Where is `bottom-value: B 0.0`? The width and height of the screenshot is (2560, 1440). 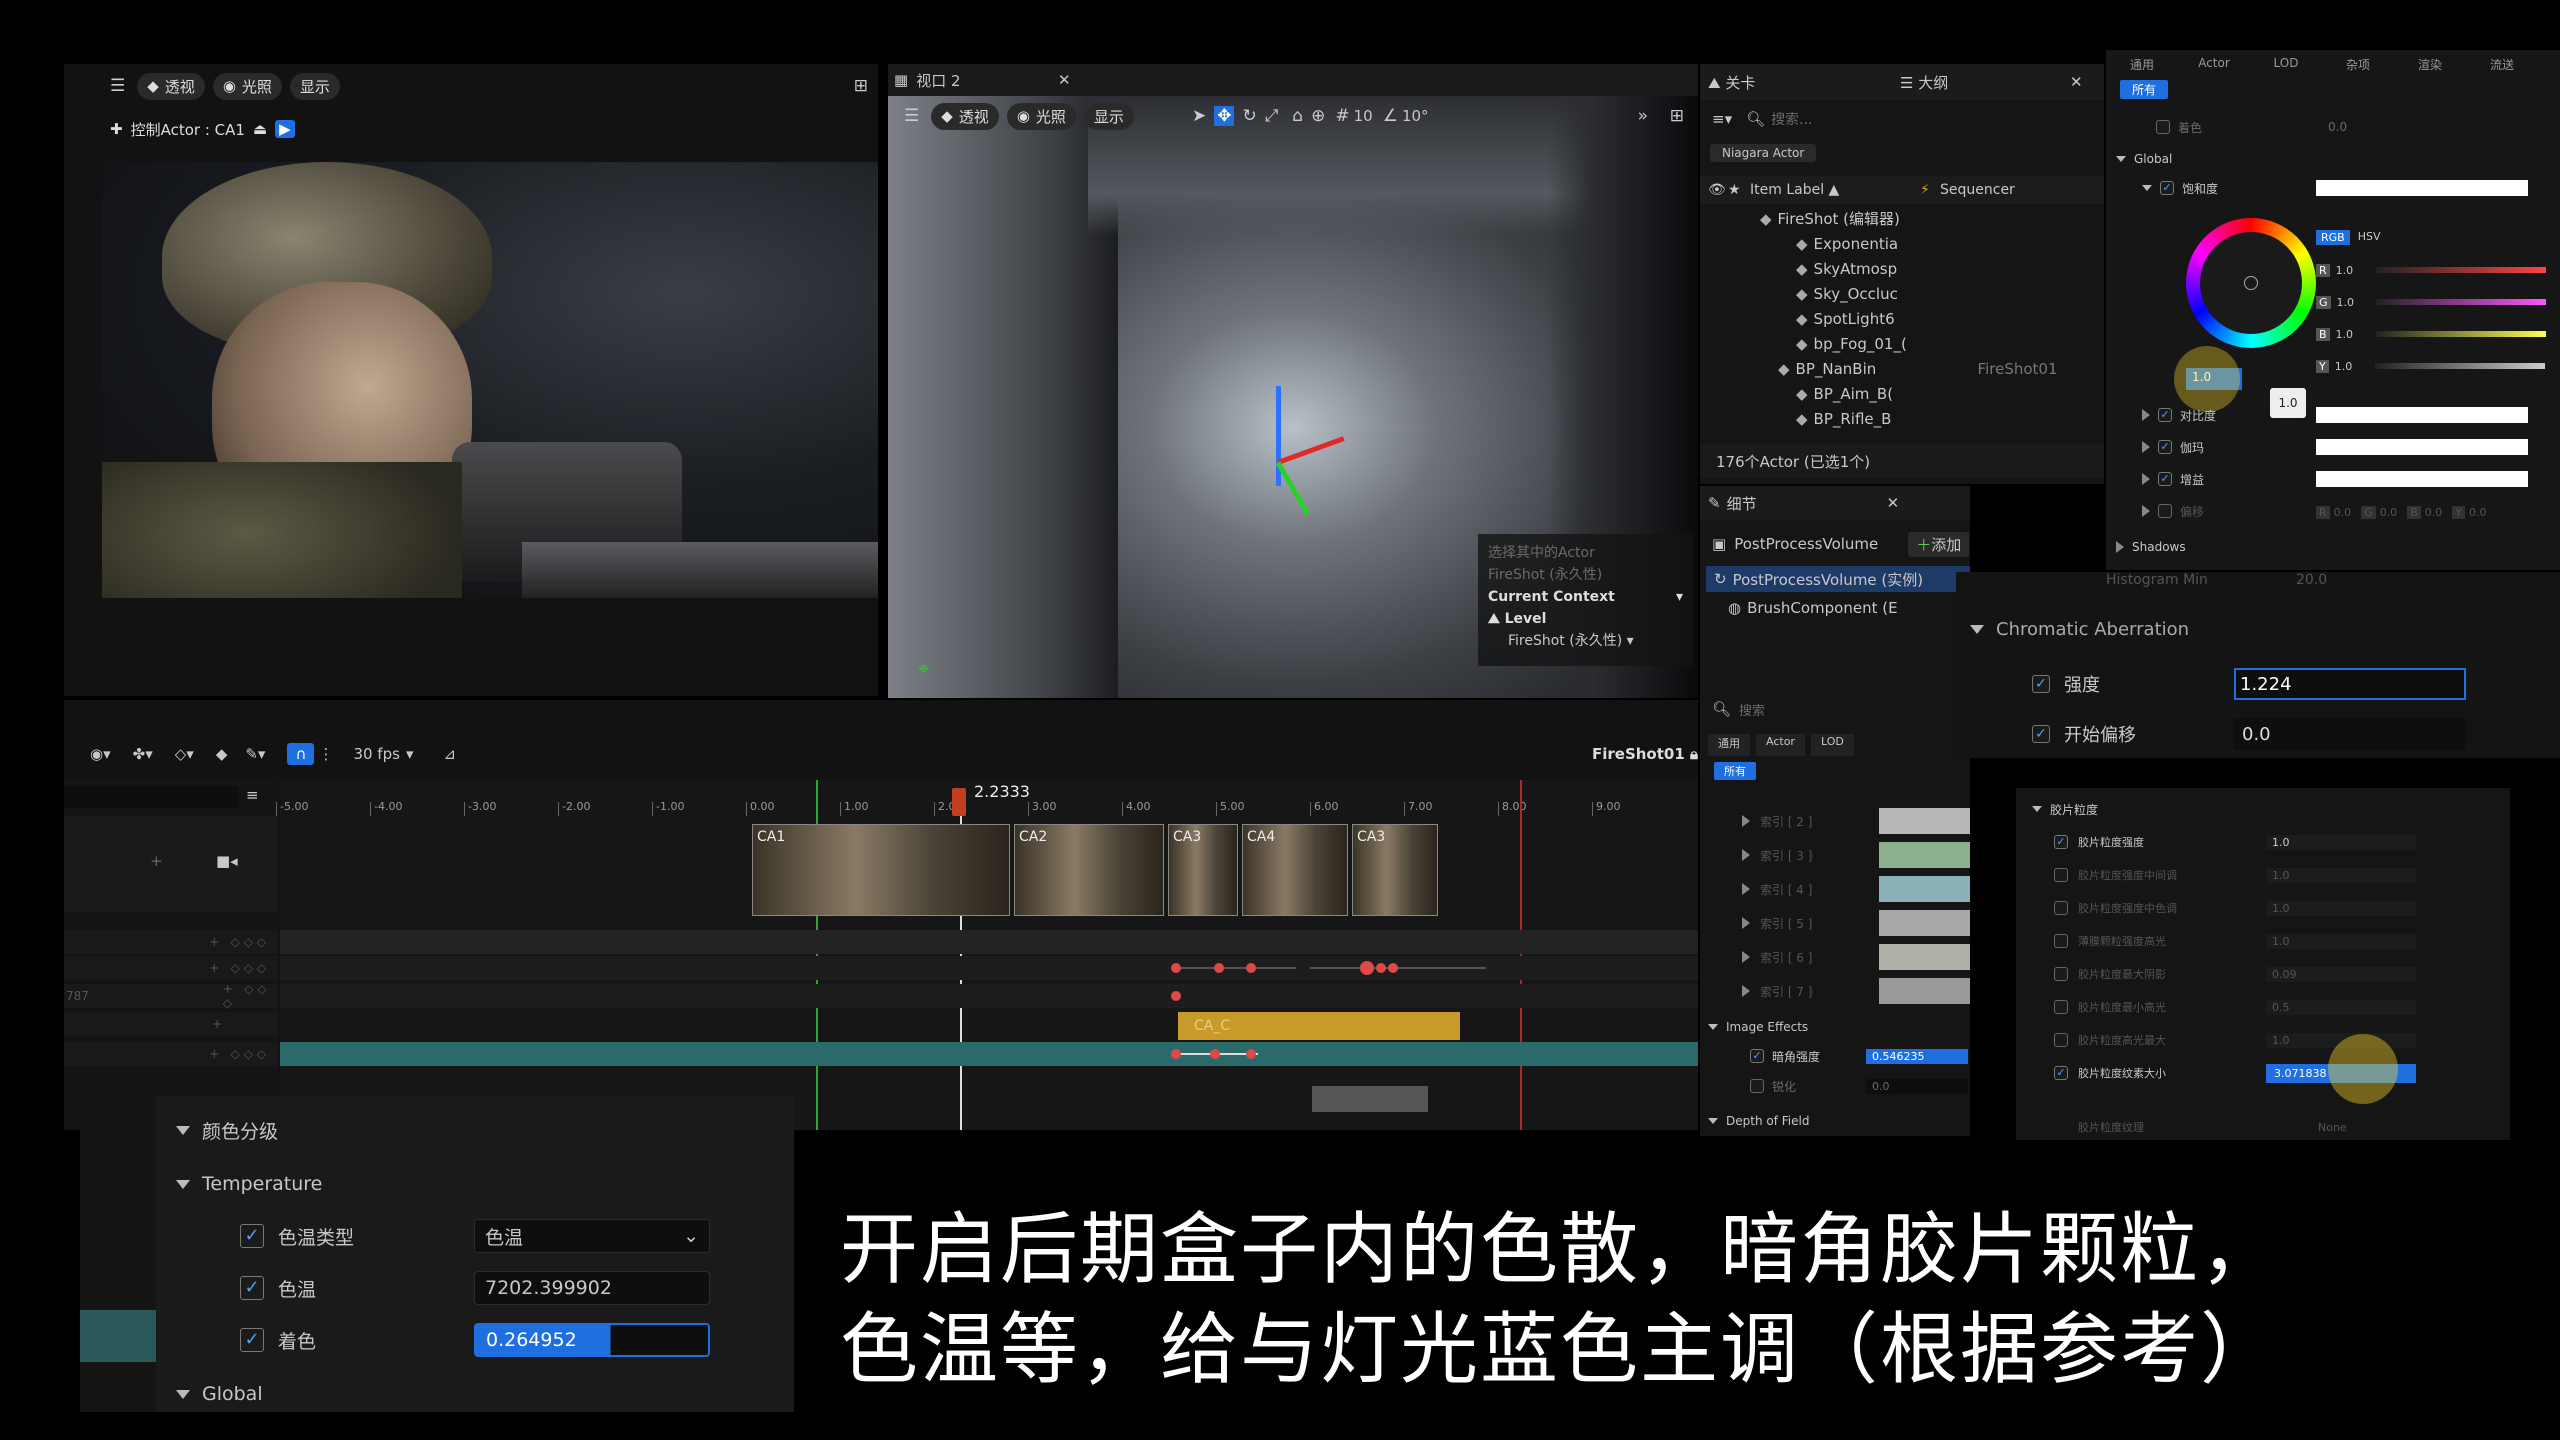
bottom-value: B 0.0 is located at coordinates (2424, 517).